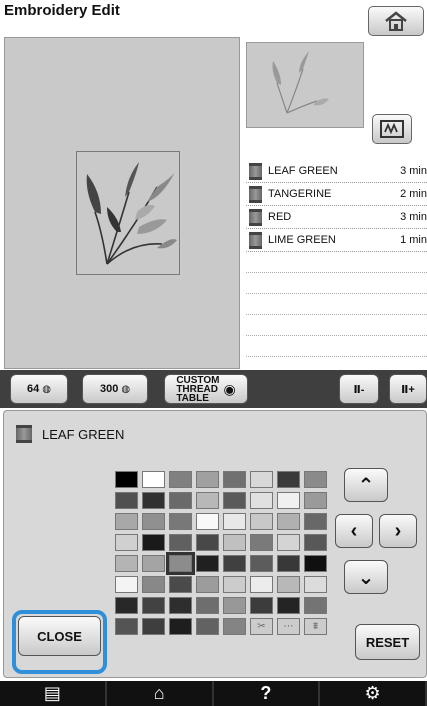 This screenshot has width=427, height=706. What do you see at coordinates (59, 636) in the screenshot?
I see `close-button: CLOSE` at bounding box center [59, 636].